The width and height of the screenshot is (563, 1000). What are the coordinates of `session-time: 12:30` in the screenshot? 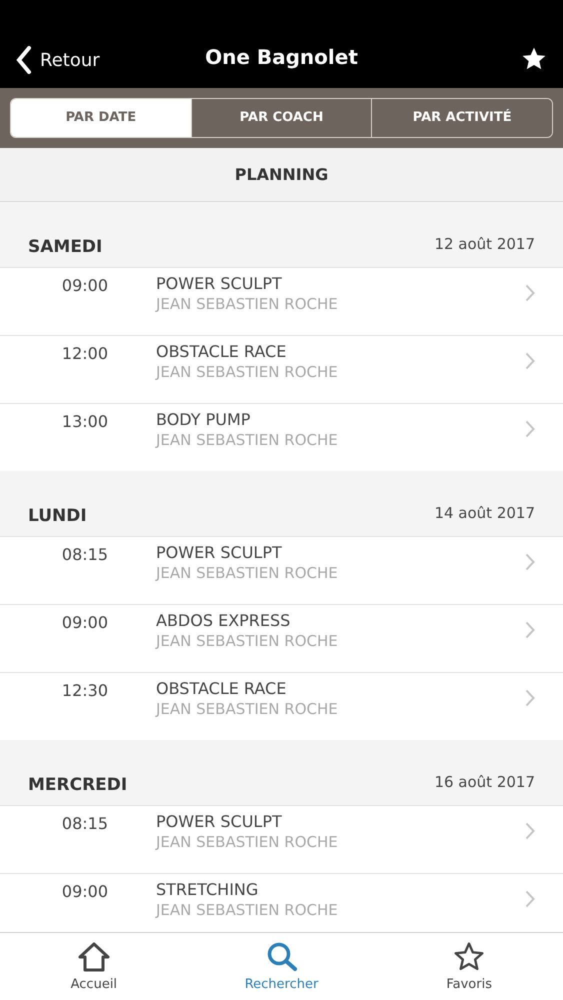 It's located at (84, 691).